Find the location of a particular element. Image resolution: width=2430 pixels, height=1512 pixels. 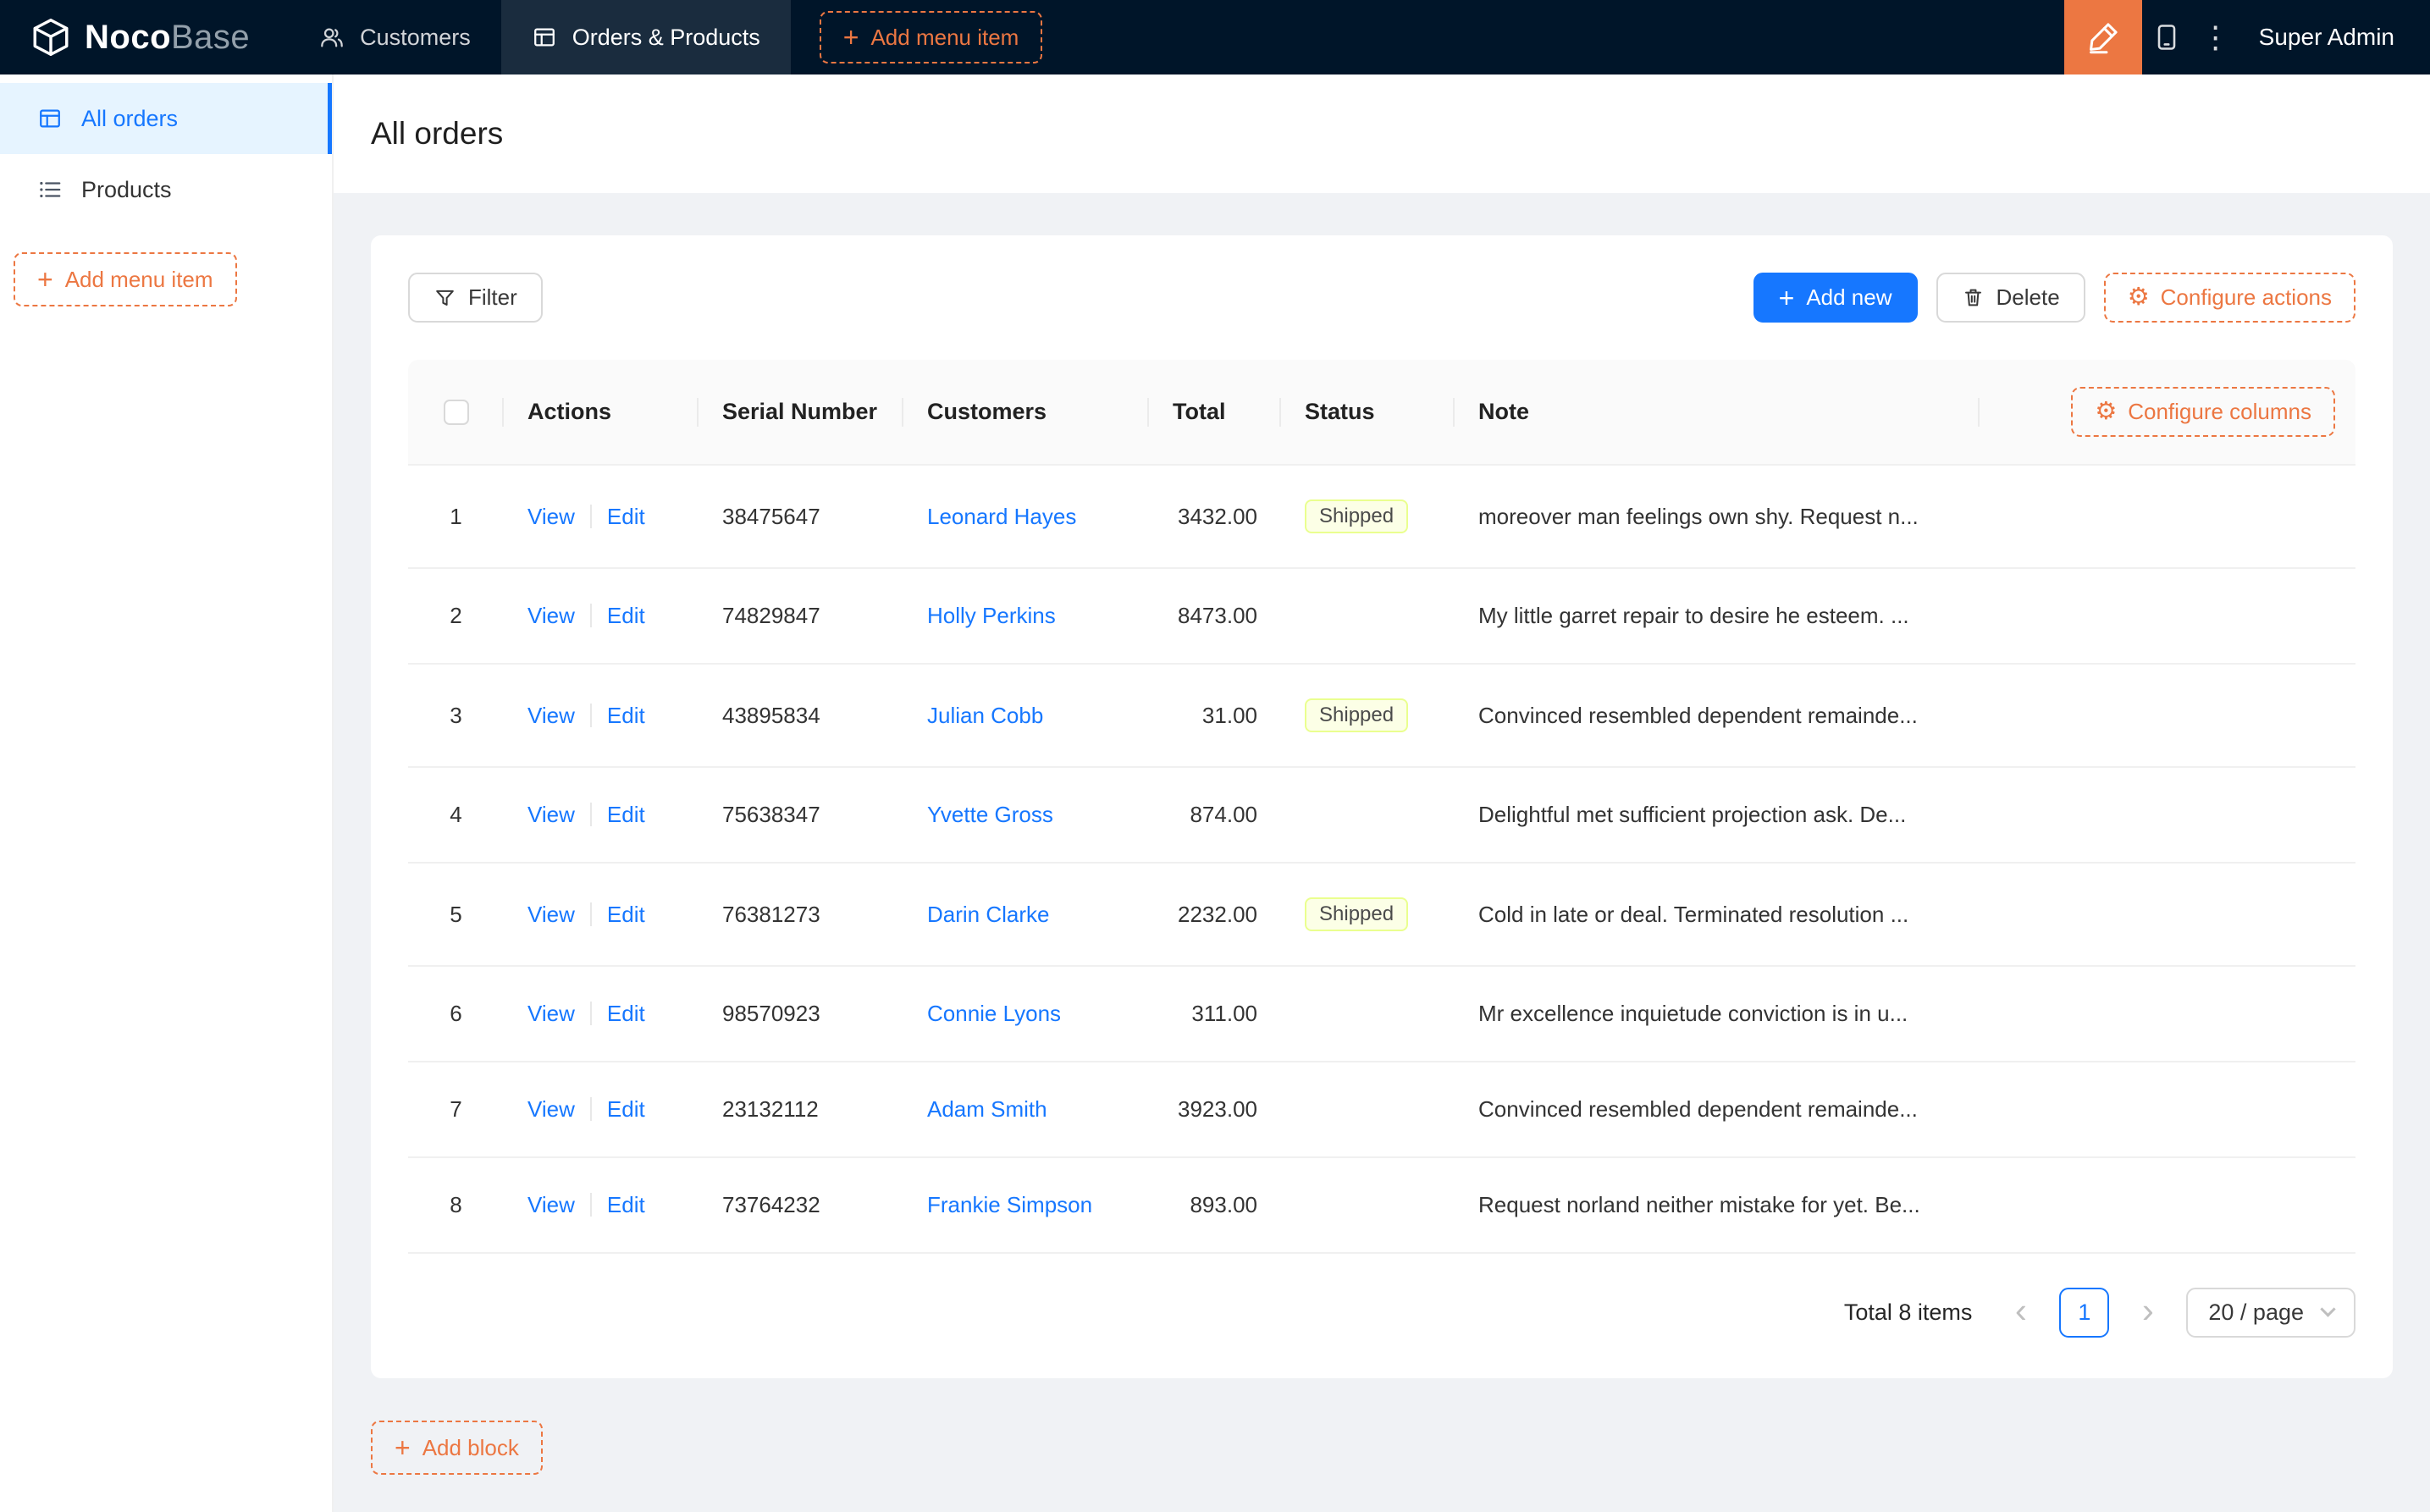

column-header-status: Status is located at coordinates (1368, 413).